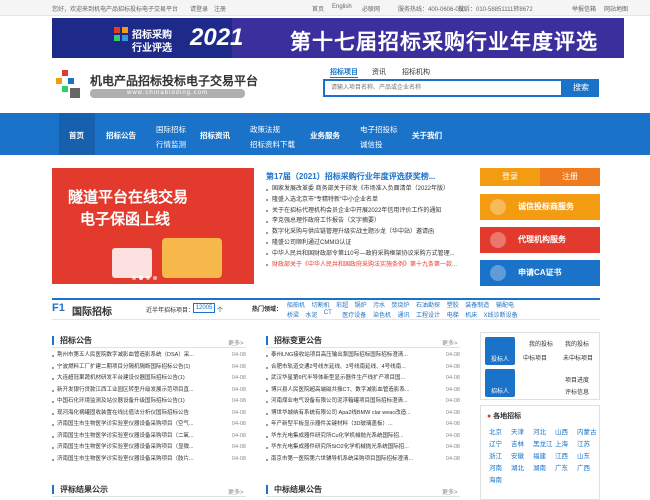 The width and height of the screenshot is (650, 500). Describe the element at coordinates (149, 425) in the screenshot. I see `list-item: 济南国生市生物医学诊实验室仪器设备采购项目（空气... 04-08` at that location.